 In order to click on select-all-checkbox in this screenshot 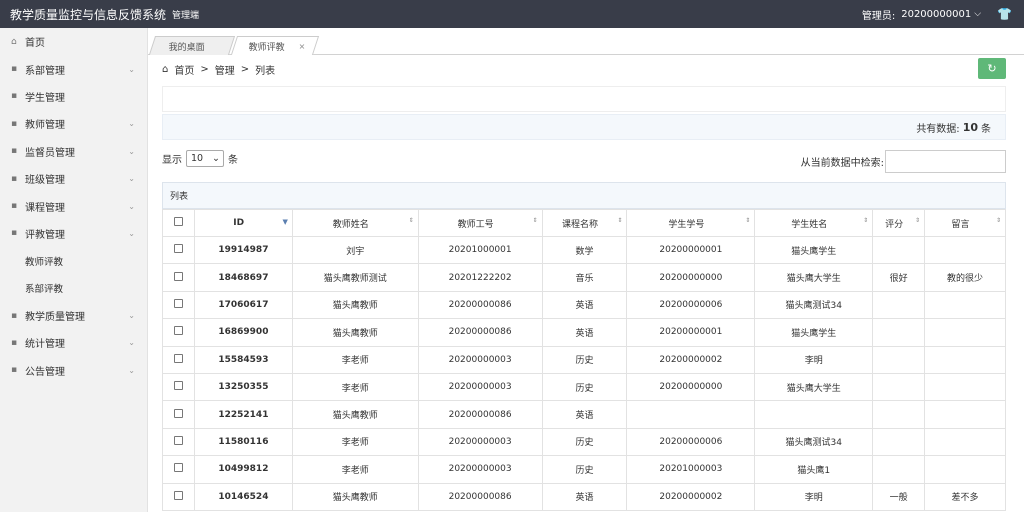, I will do `click(178, 221)`.